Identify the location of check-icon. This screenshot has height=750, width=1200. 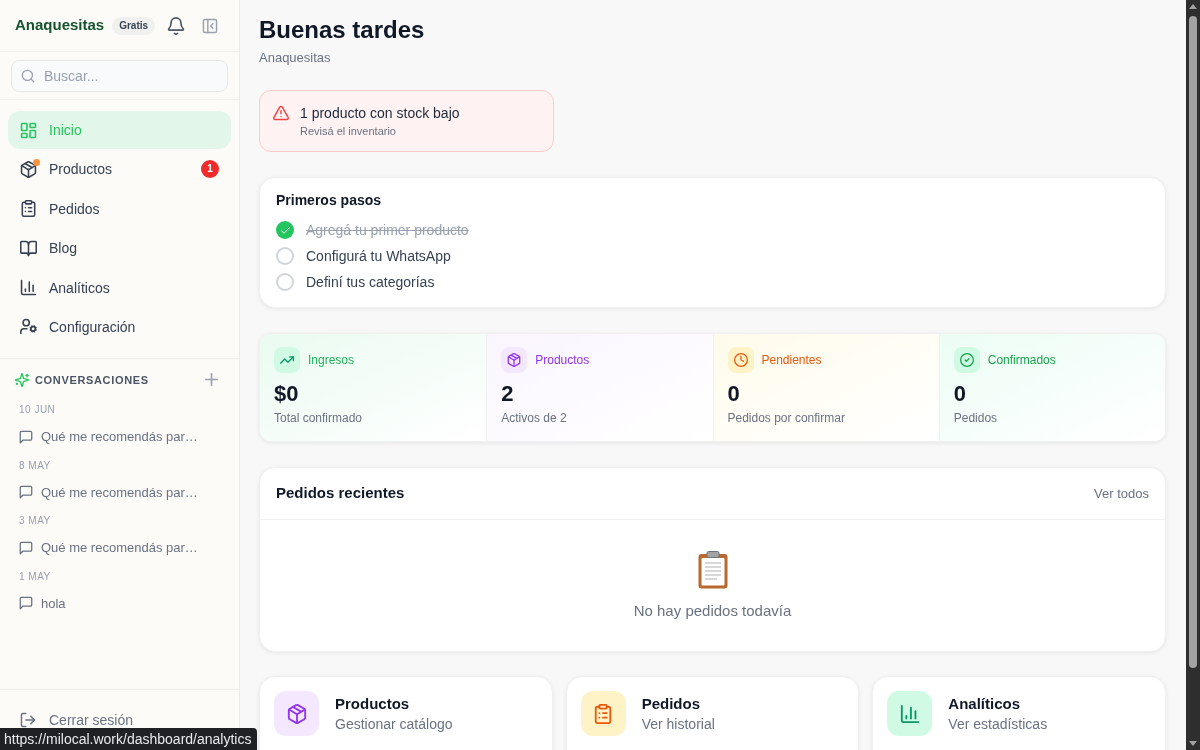
(285, 230).